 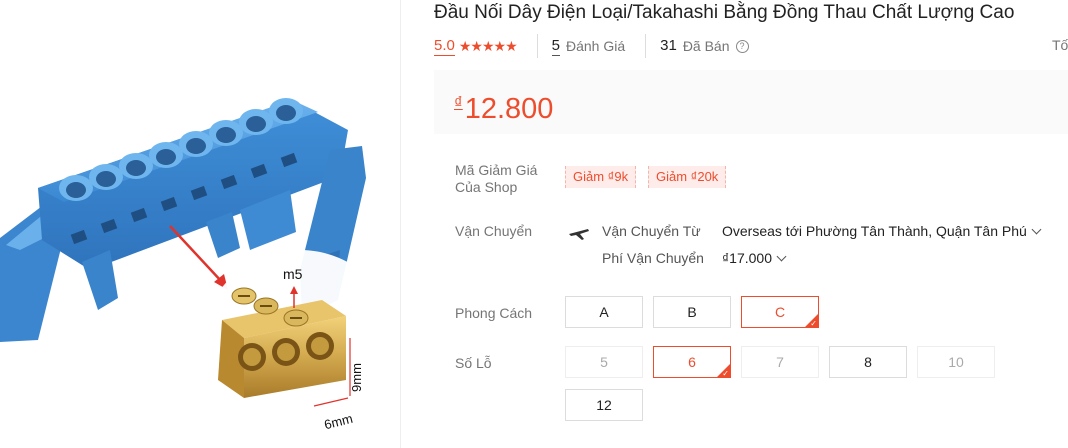 What do you see at coordinates (780, 362) in the screenshot?
I see `holes-option-7: 7` at bounding box center [780, 362].